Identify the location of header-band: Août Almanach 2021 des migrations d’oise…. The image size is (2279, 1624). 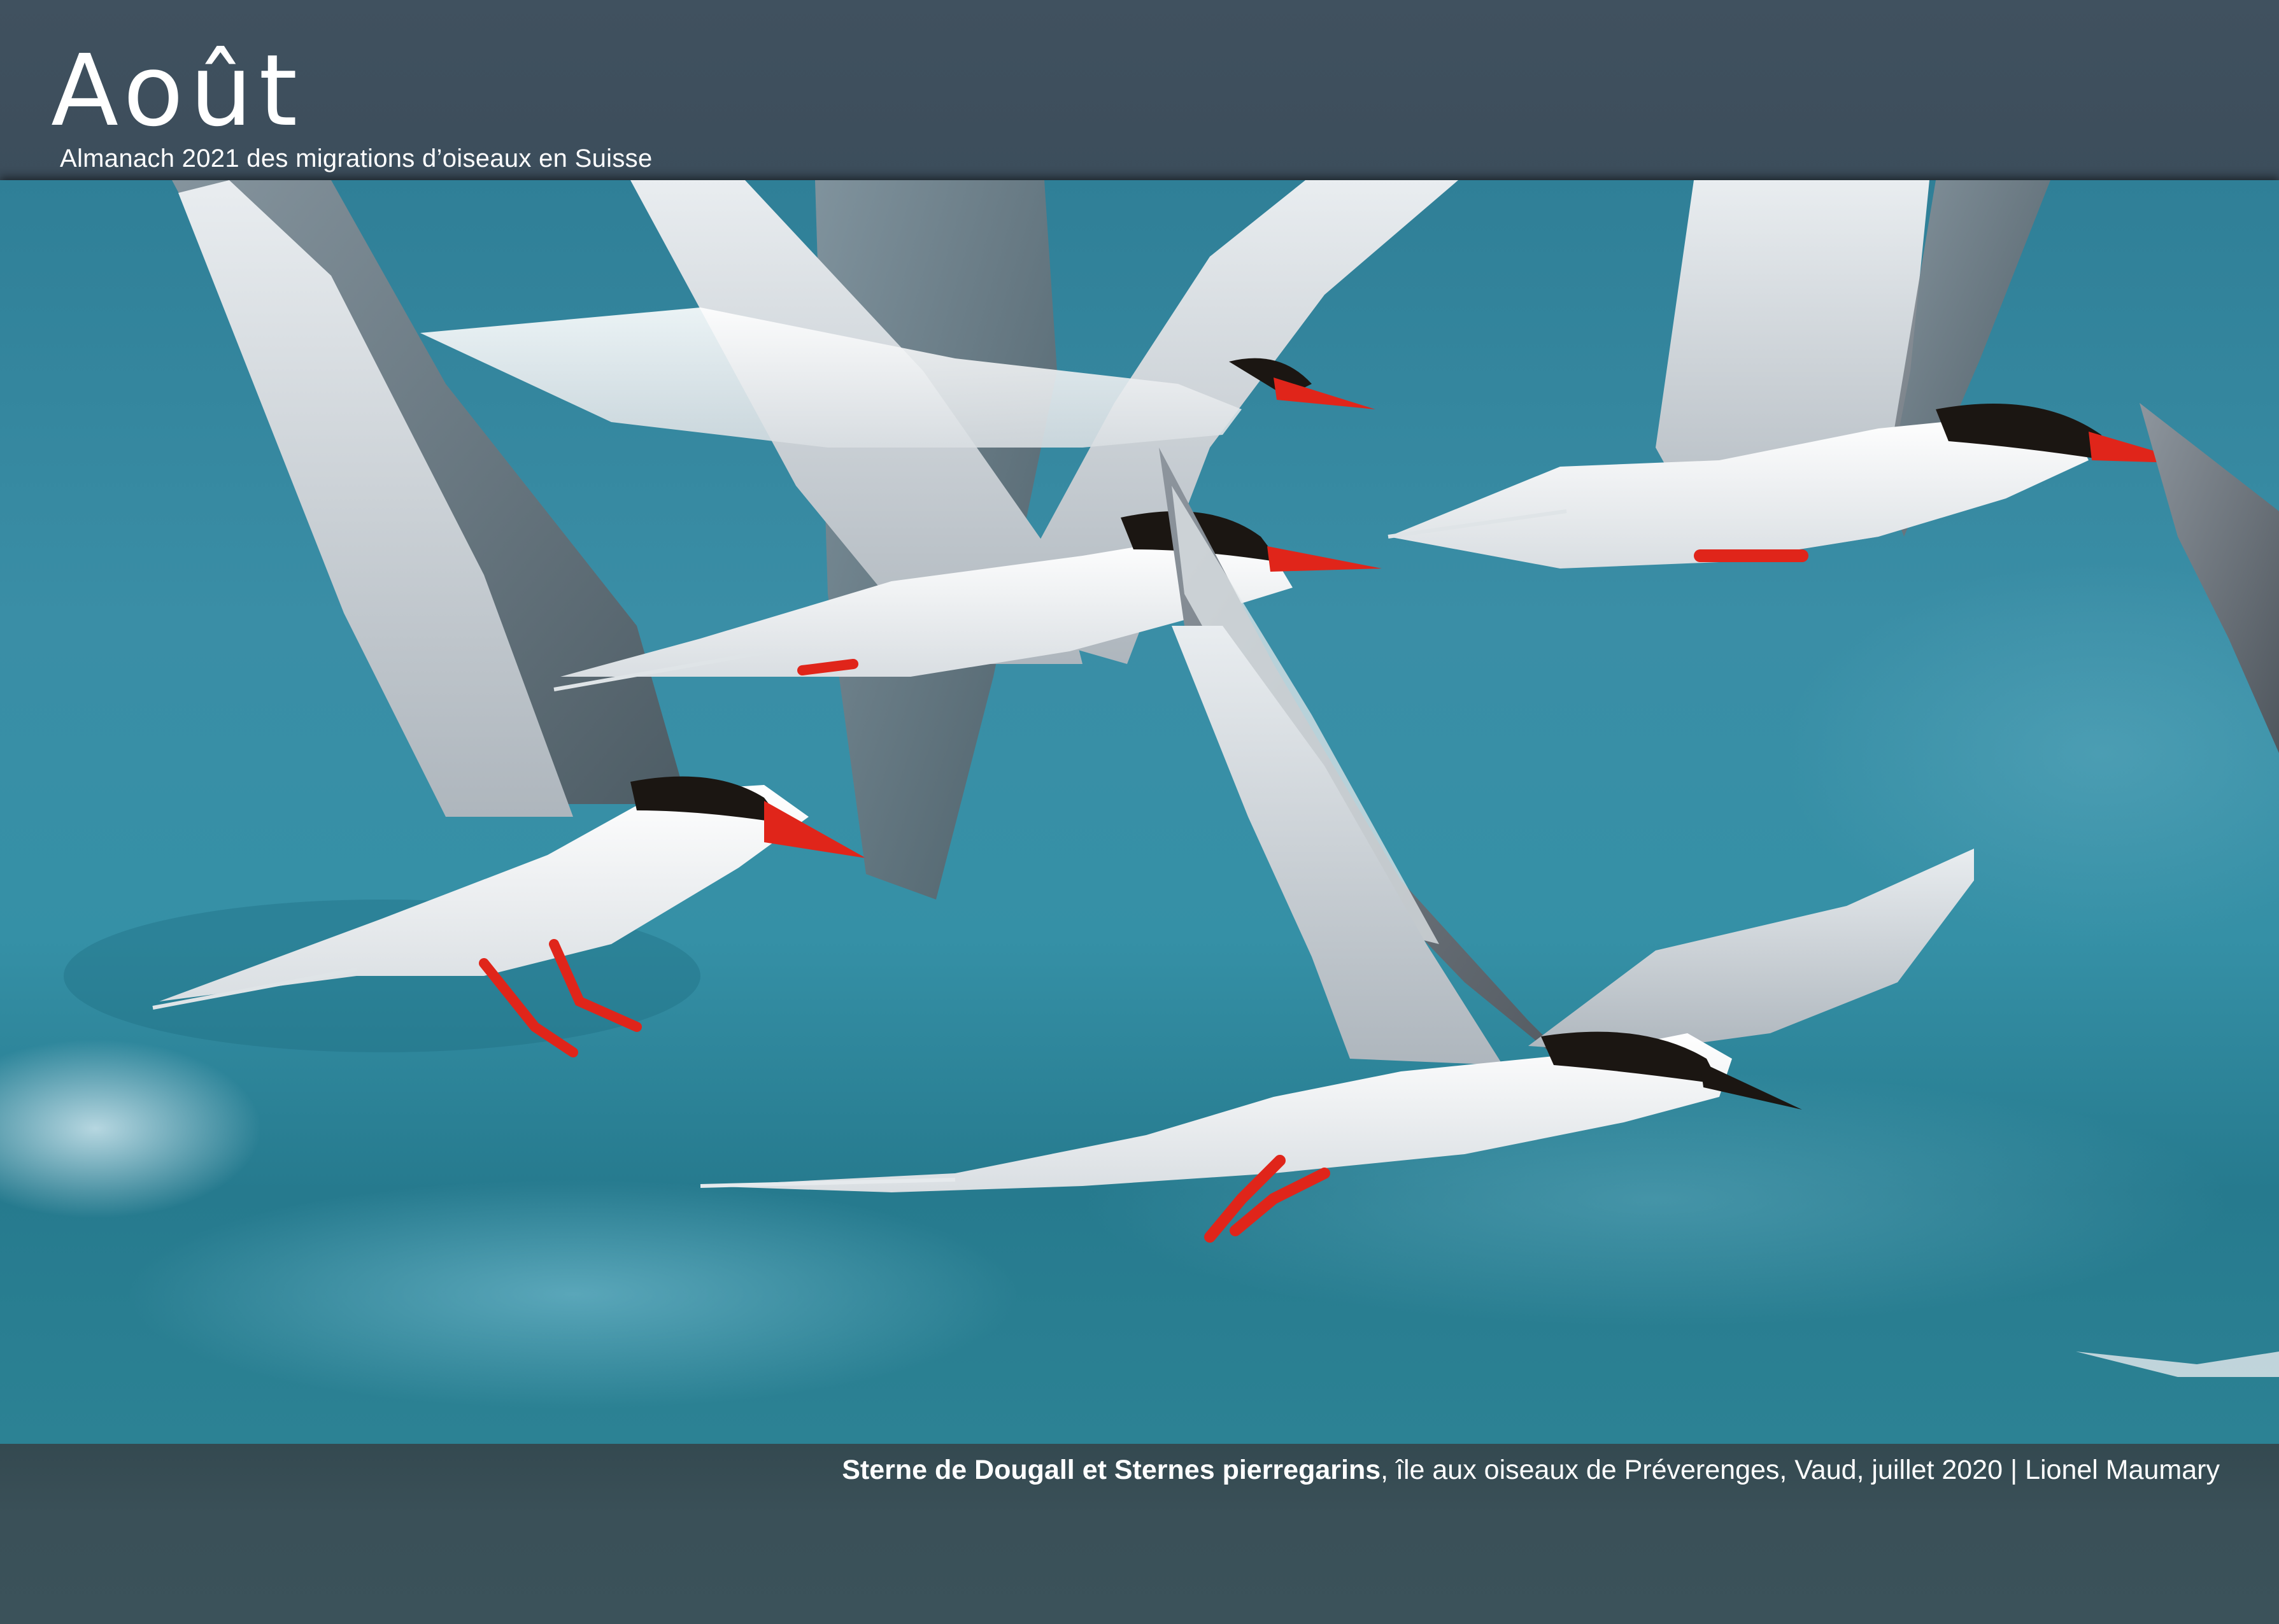
(1139, 90).